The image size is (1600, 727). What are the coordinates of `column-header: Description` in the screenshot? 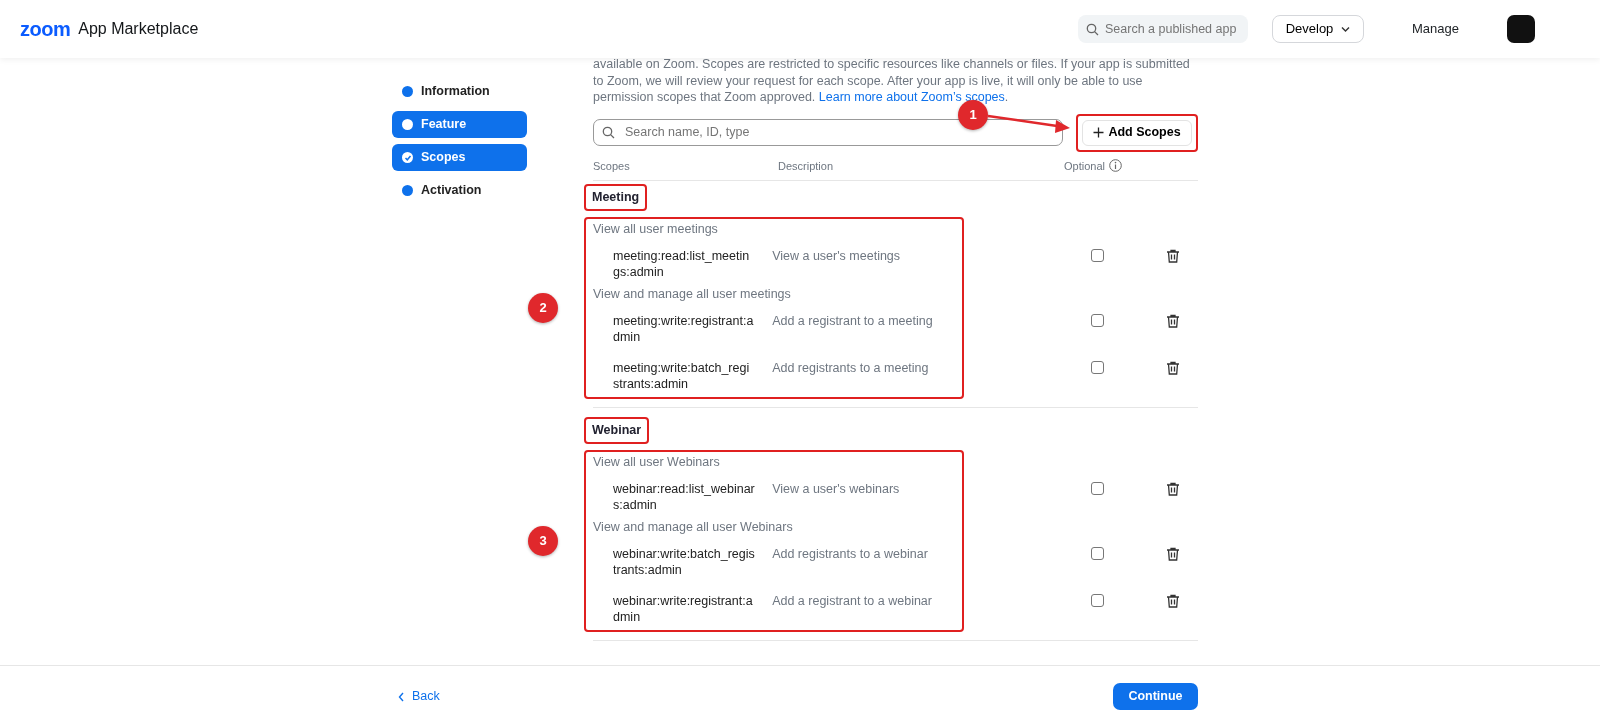 It's located at (806, 165).